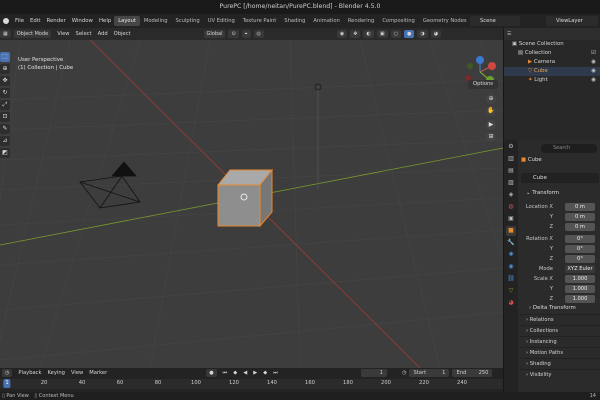 The image size is (600, 400). What do you see at coordinates (580, 299) in the screenshot?
I see `scale-z-field: 1.000` at bounding box center [580, 299].